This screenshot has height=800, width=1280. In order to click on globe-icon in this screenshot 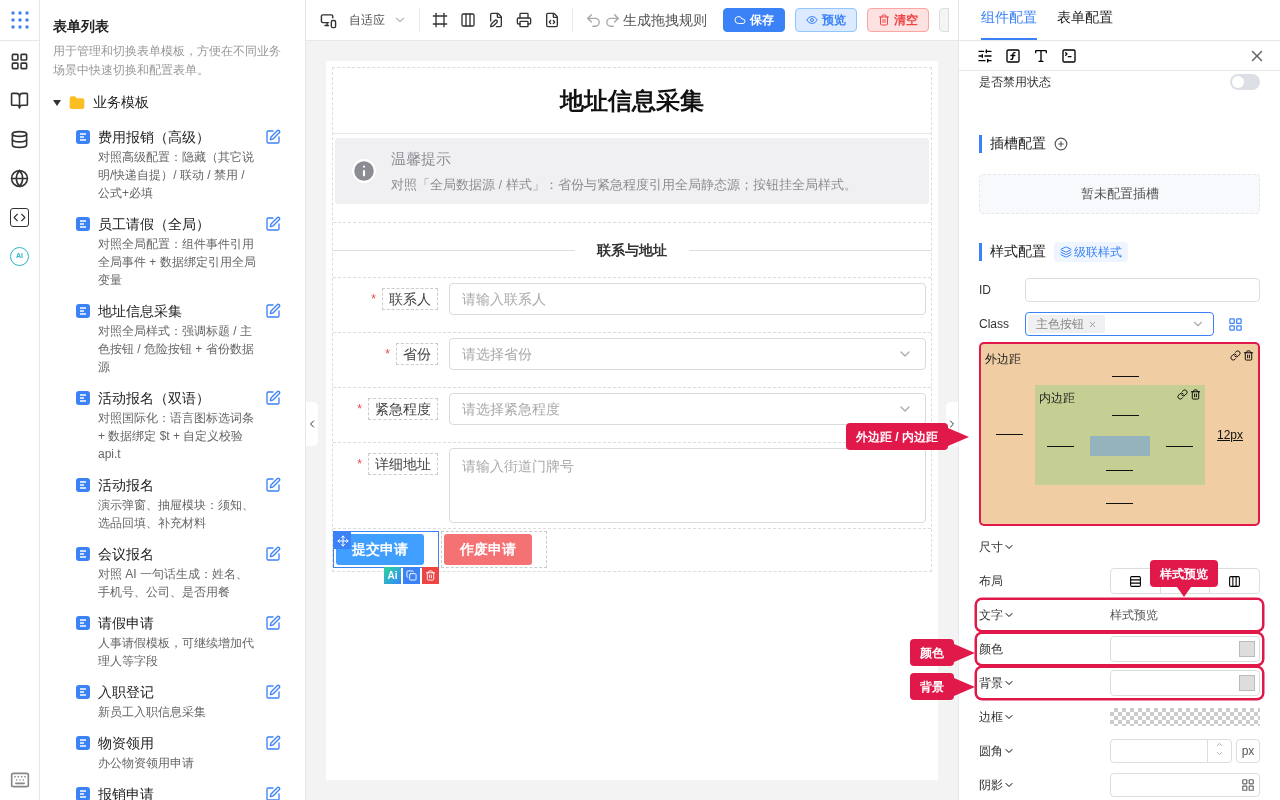, I will do `click(19, 178)`.